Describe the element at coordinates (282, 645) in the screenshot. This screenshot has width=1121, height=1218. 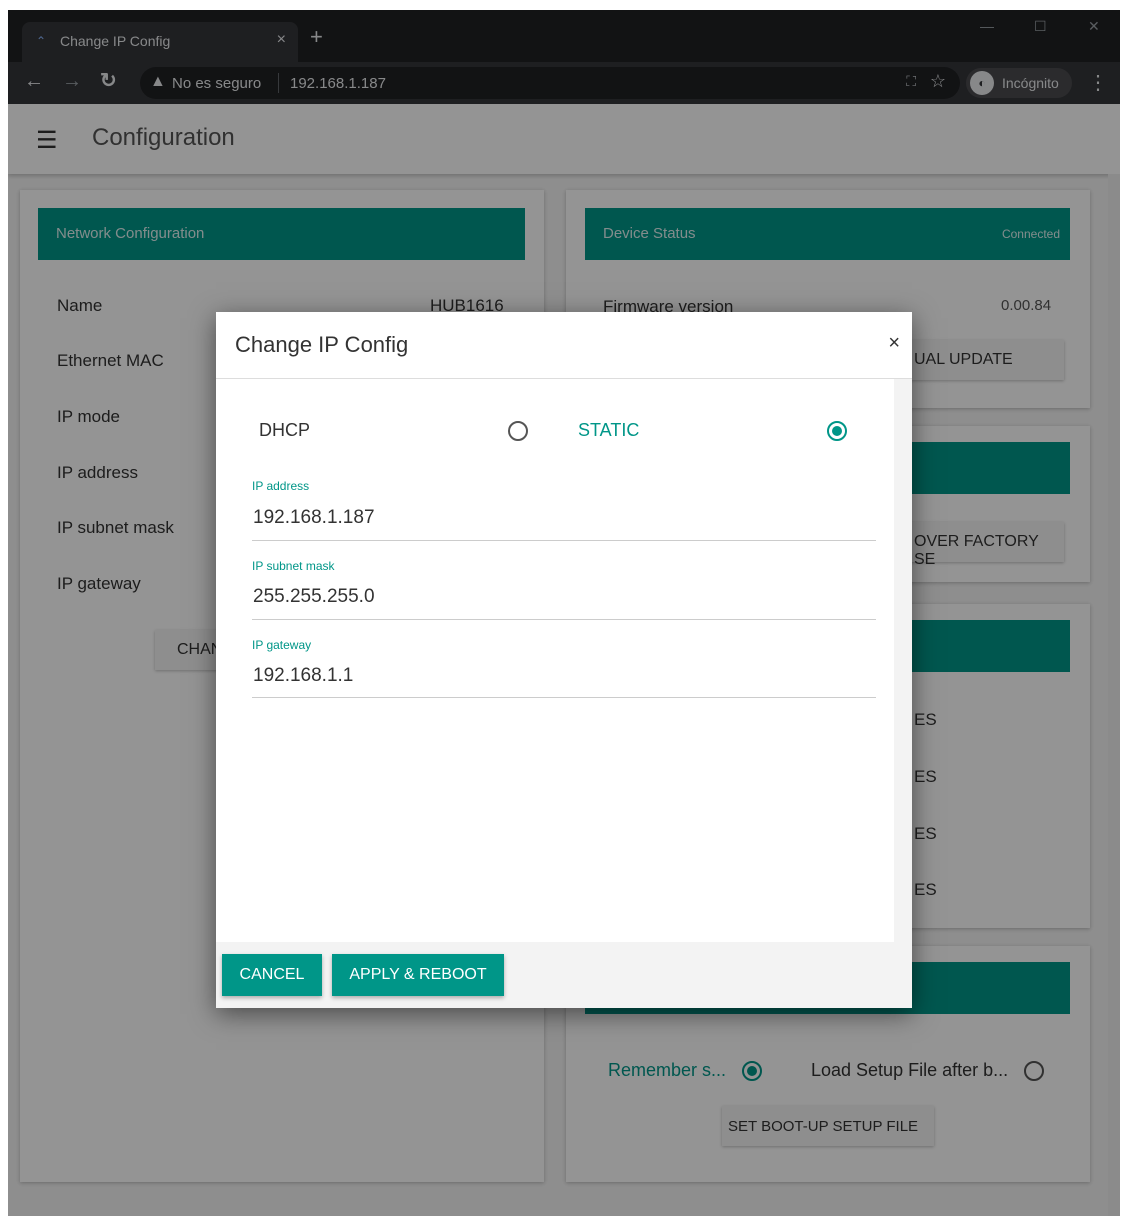
I see `gateway-label: IP gateway` at that location.